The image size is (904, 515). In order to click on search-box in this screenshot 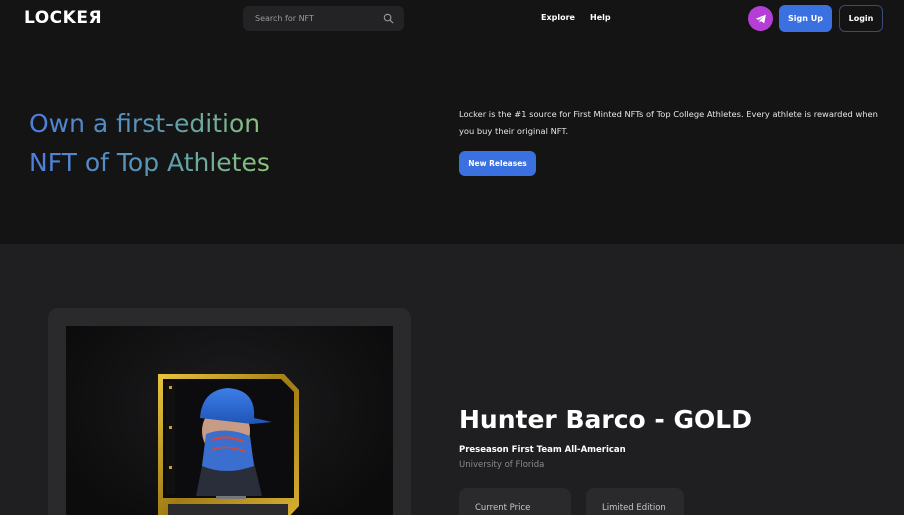, I will do `click(323, 18)`.